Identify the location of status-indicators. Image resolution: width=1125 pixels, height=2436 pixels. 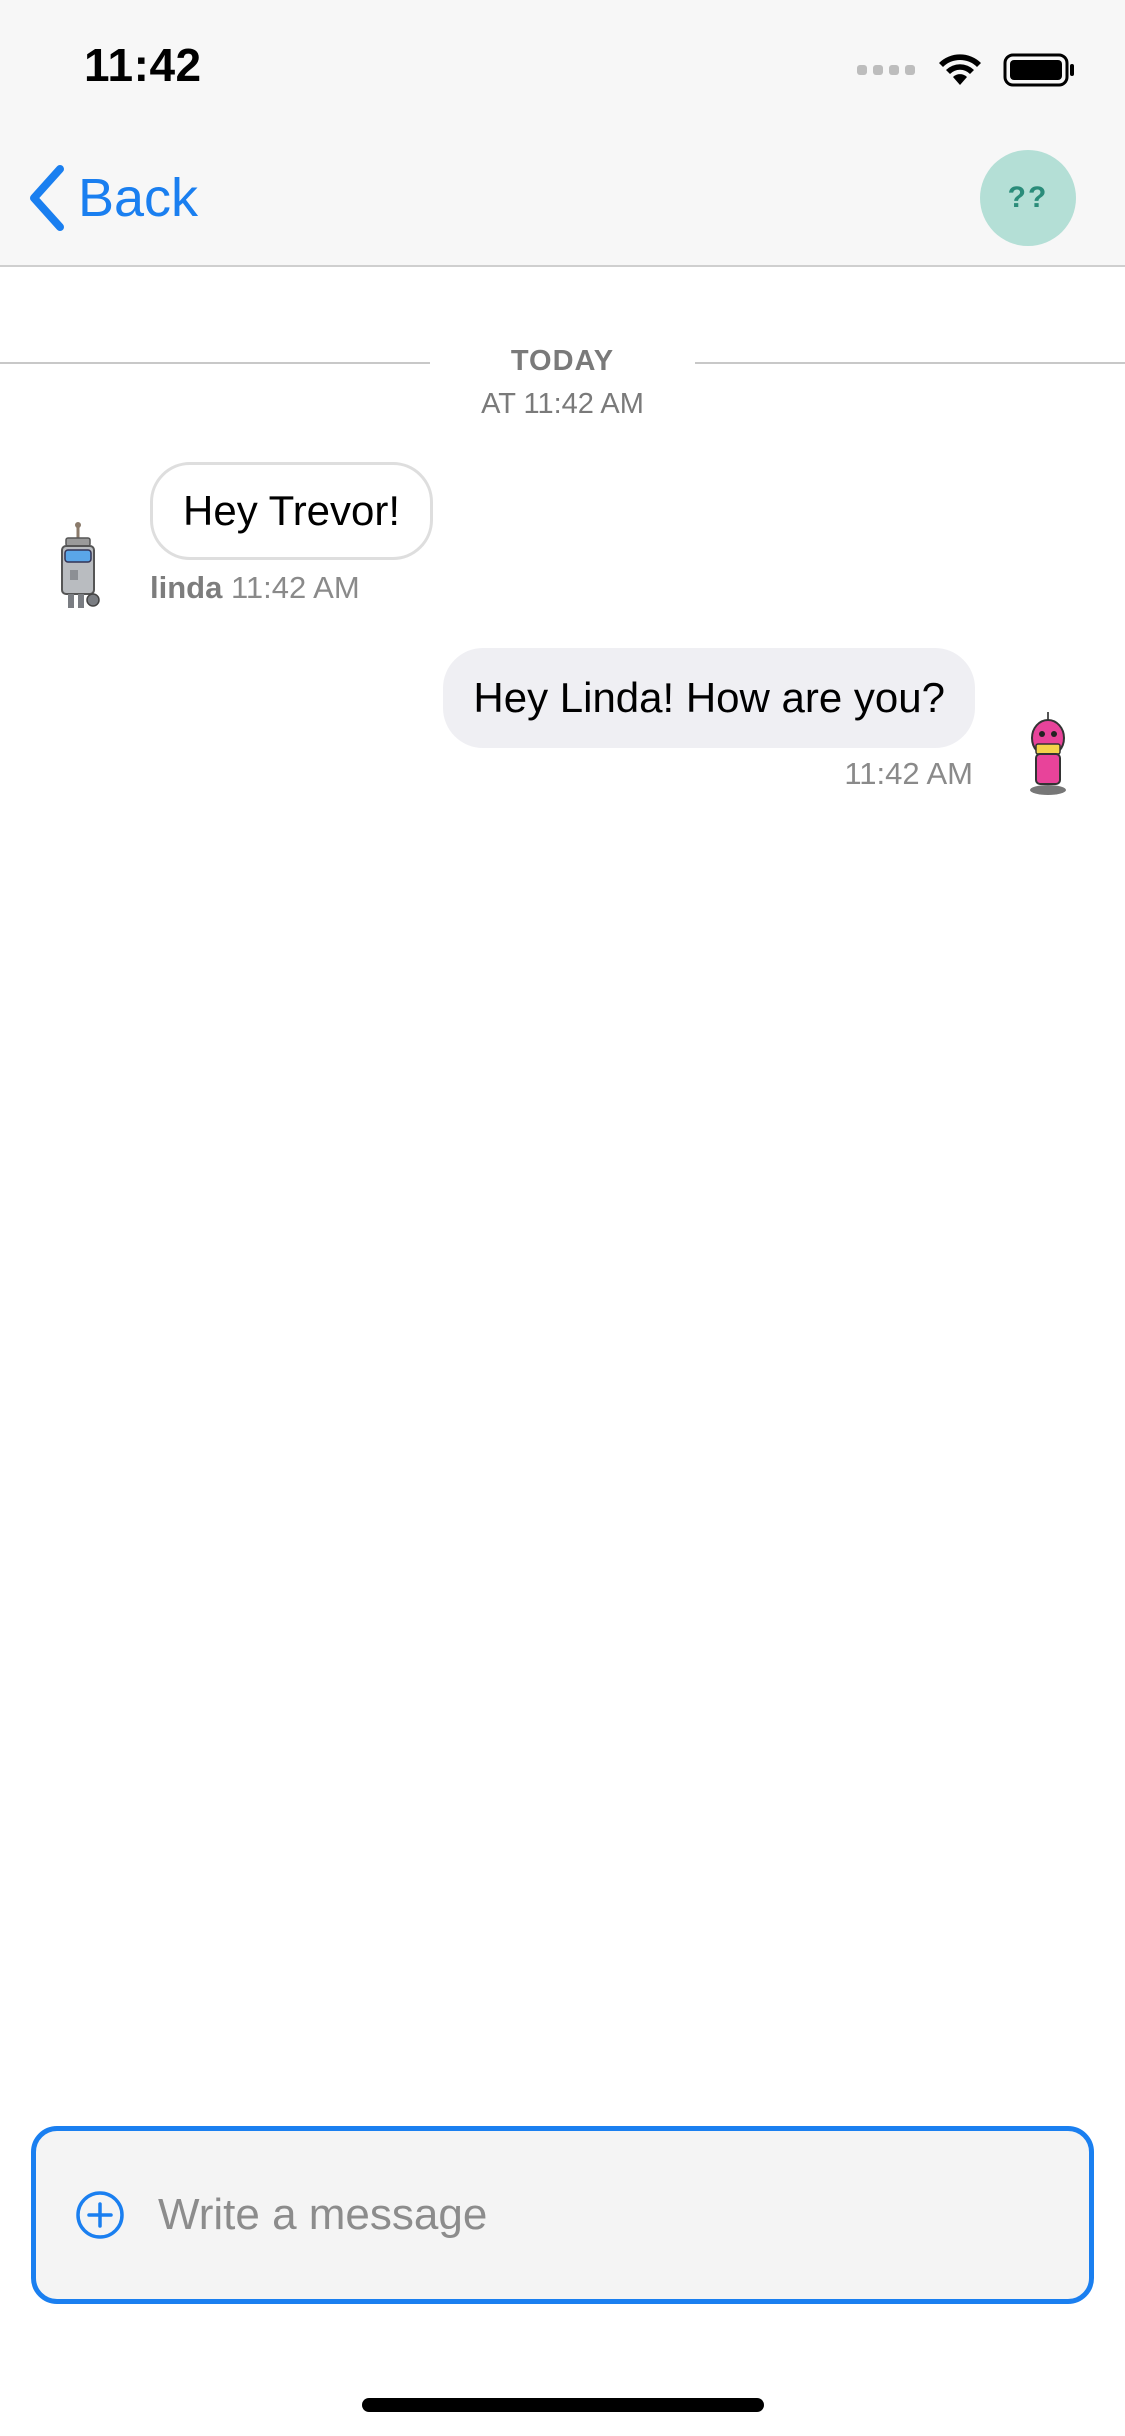
(967, 70).